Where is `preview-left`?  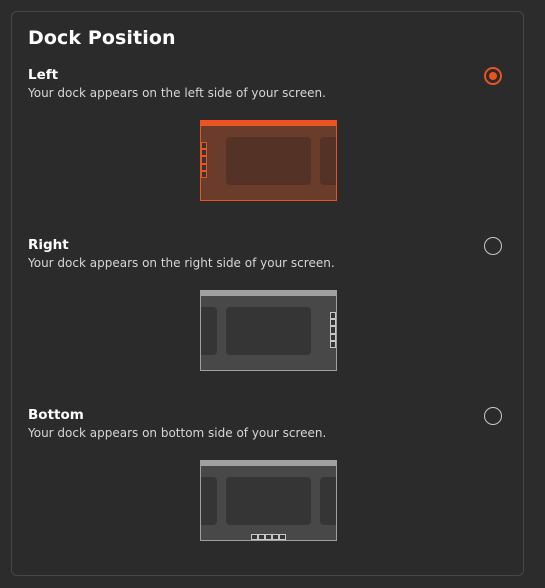 preview-left is located at coordinates (268, 160).